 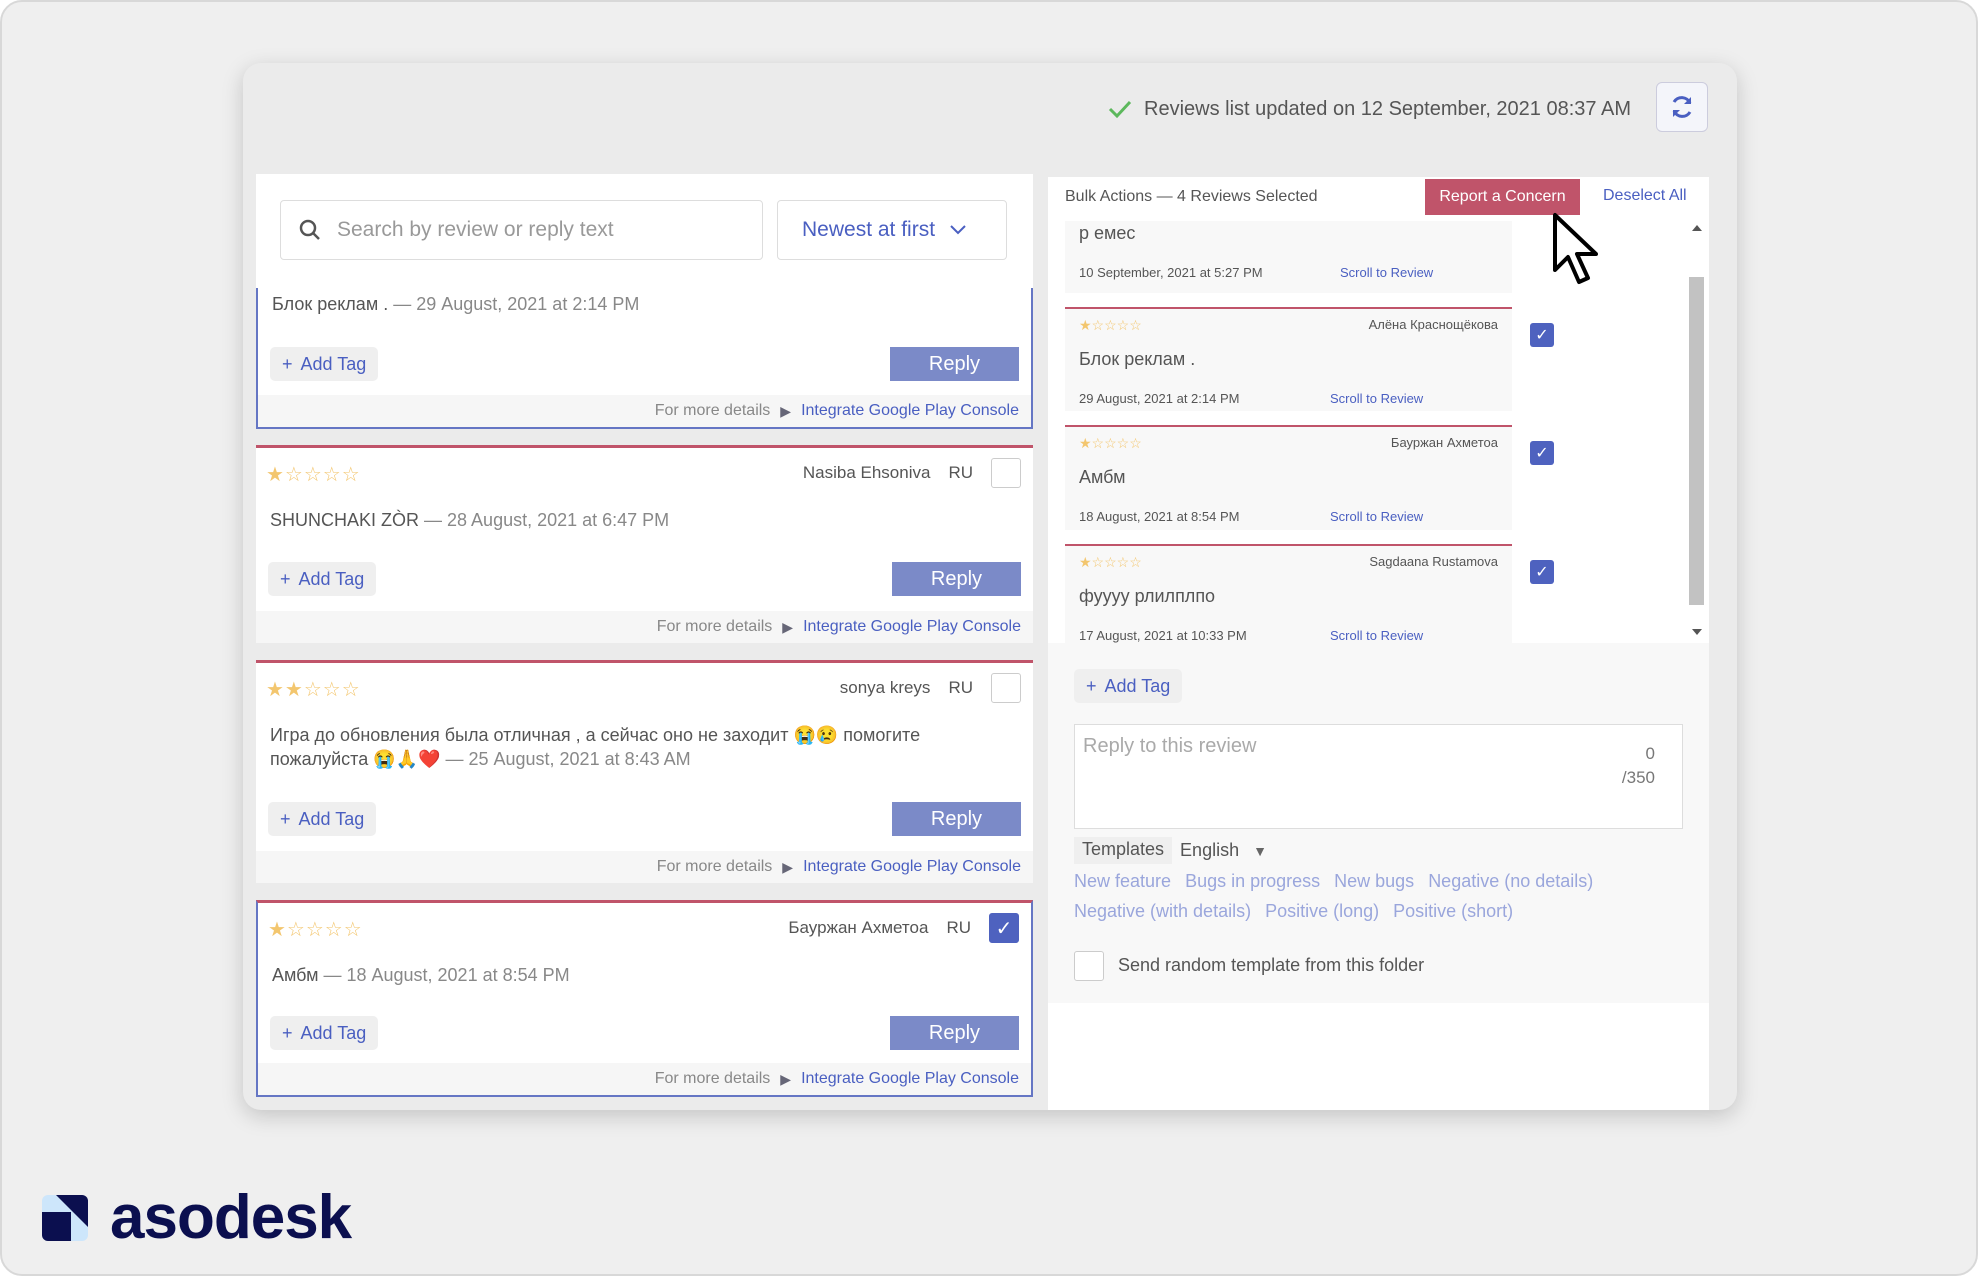 What do you see at coordinates (1502, 197) in the screenshot?
I see `report-concern-button: Report a Concern` at bounding box center [1502, 197].